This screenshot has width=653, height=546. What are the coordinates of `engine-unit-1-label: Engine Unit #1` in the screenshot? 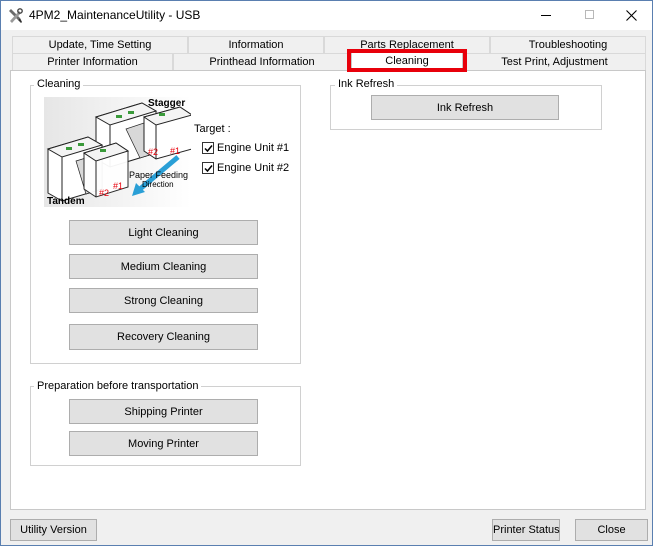 It's located at (253, 148).